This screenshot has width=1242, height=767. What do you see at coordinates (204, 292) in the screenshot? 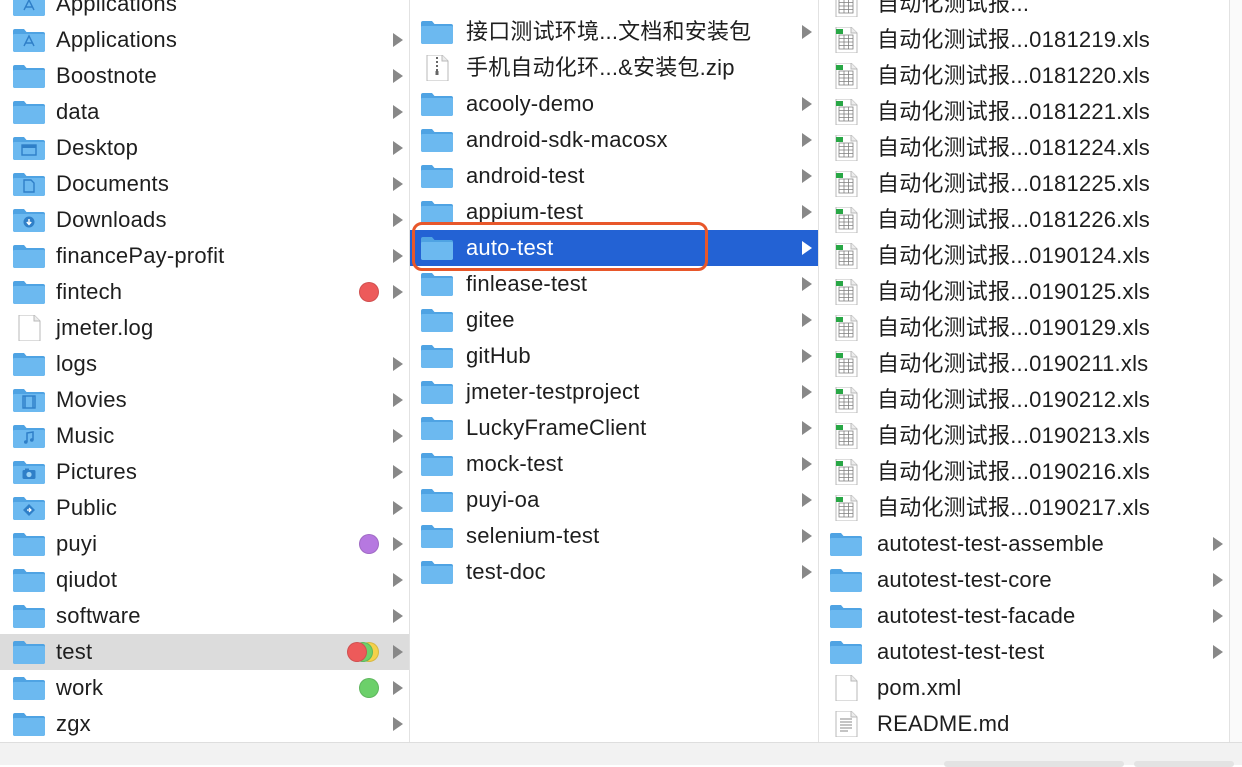
I see `row-fintech: fintech` at bounding box center [204, 292].